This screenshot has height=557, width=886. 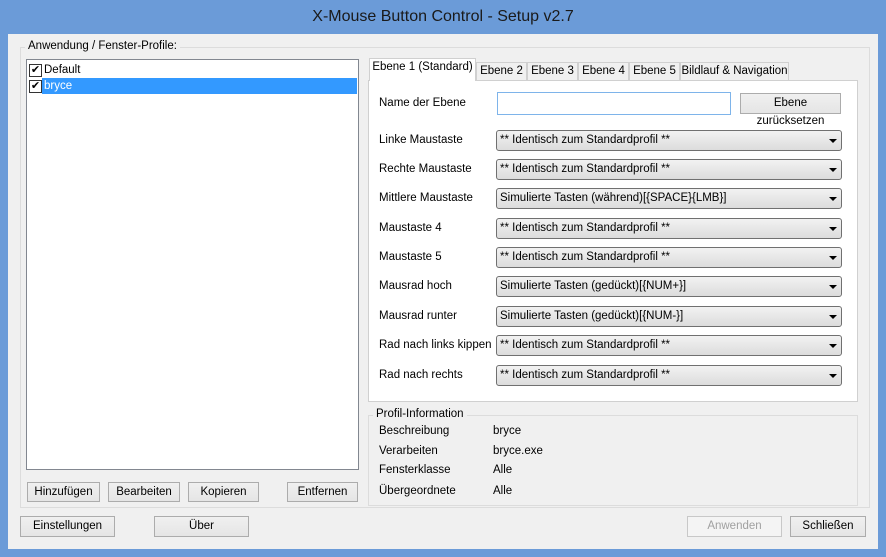 I want to click on mausrad-hoch-label: Mausrad hoch, so click(x=415, y=286).